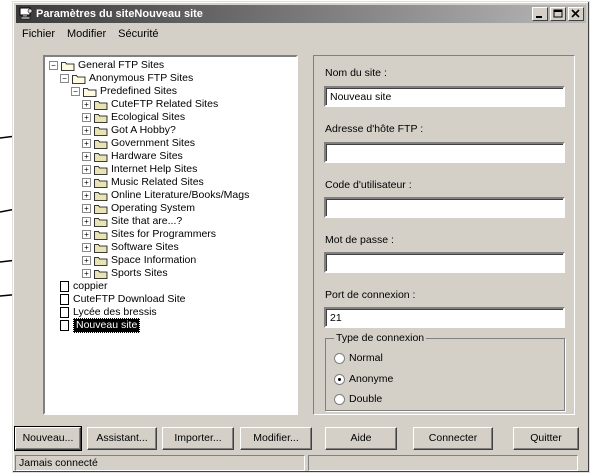 Image resolution: width=592 pixels, height=474 pixels. What do you see at coordinates (361, 438) in the screenshot?
I see `help-button: Aide` at bounding box center [361, 438].